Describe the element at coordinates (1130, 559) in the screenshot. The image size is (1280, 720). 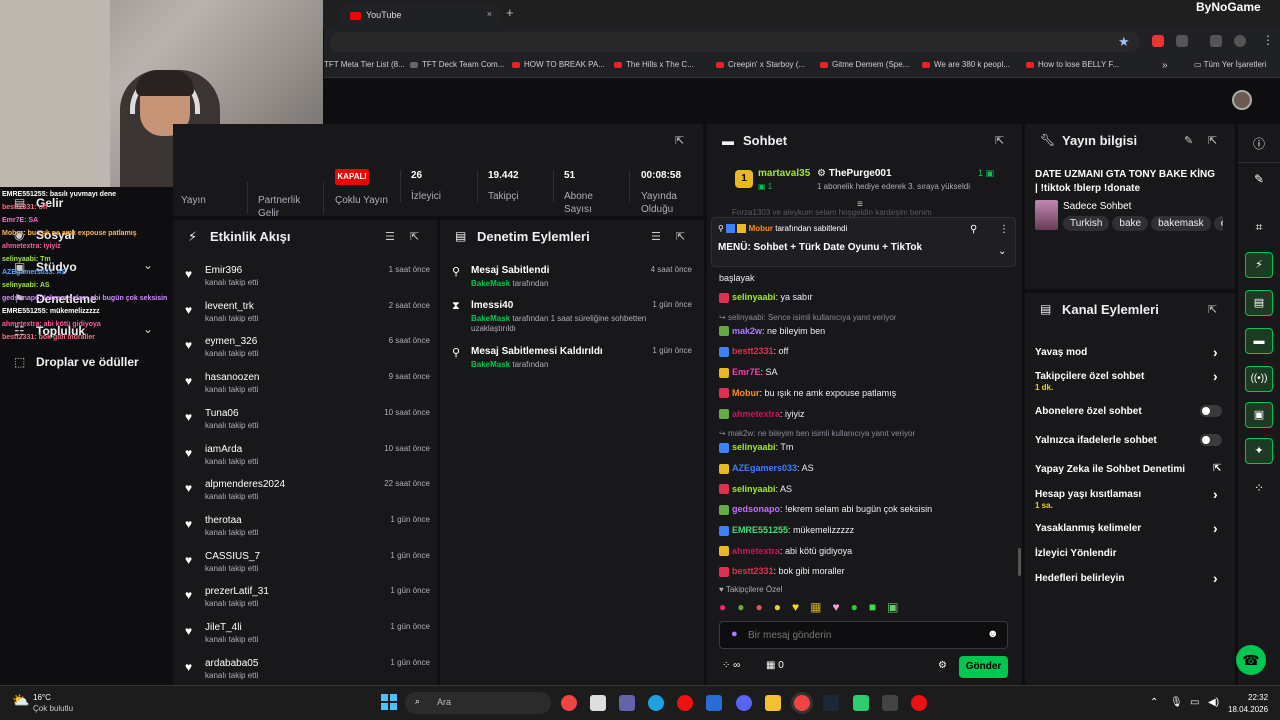
I see `channel-action-row: İzleyici Yönlendir` at that location.